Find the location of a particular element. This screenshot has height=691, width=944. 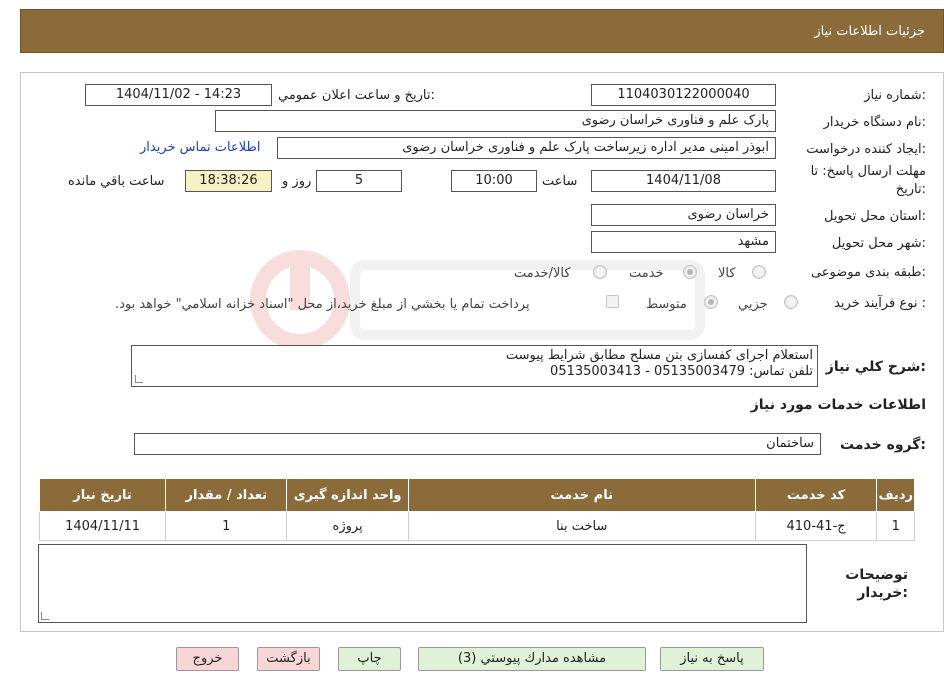

table-row: 1 ج-41-410 ساخت بنا پروژه 1 1404/11/11 is located at coordinates (476, 526).